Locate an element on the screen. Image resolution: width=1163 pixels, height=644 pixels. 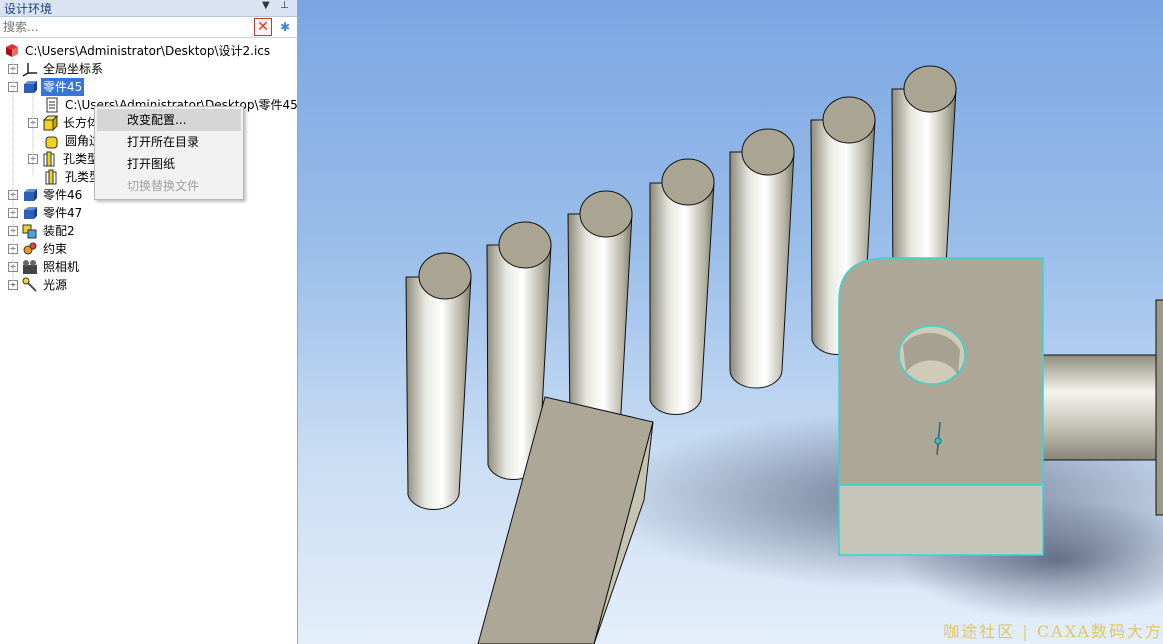
tree-item-label: 约束 is located at coordinates (55, 249).